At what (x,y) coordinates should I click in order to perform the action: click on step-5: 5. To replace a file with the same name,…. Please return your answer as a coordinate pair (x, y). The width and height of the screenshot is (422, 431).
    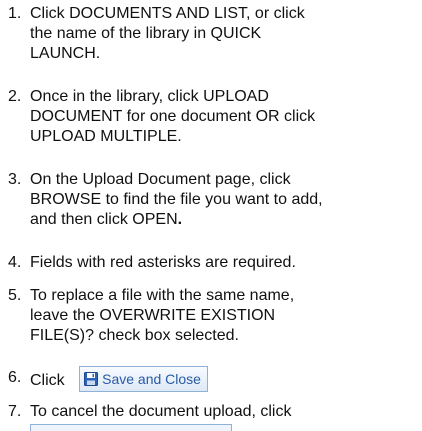
    Looking at the image, I should click on (213, 316).